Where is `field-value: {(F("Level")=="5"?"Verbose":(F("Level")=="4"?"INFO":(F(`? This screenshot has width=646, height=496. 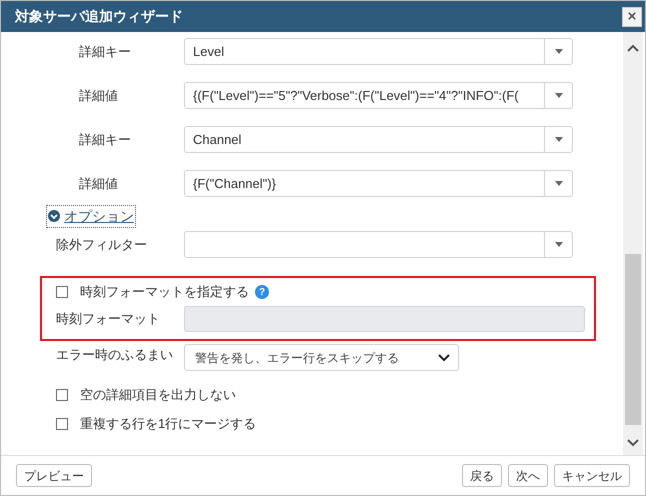 field-value: {(F("Level")=="5"?"Verbose":(F("Level")=="4"?"INFO":(F( is located at coordinates (356, 95).